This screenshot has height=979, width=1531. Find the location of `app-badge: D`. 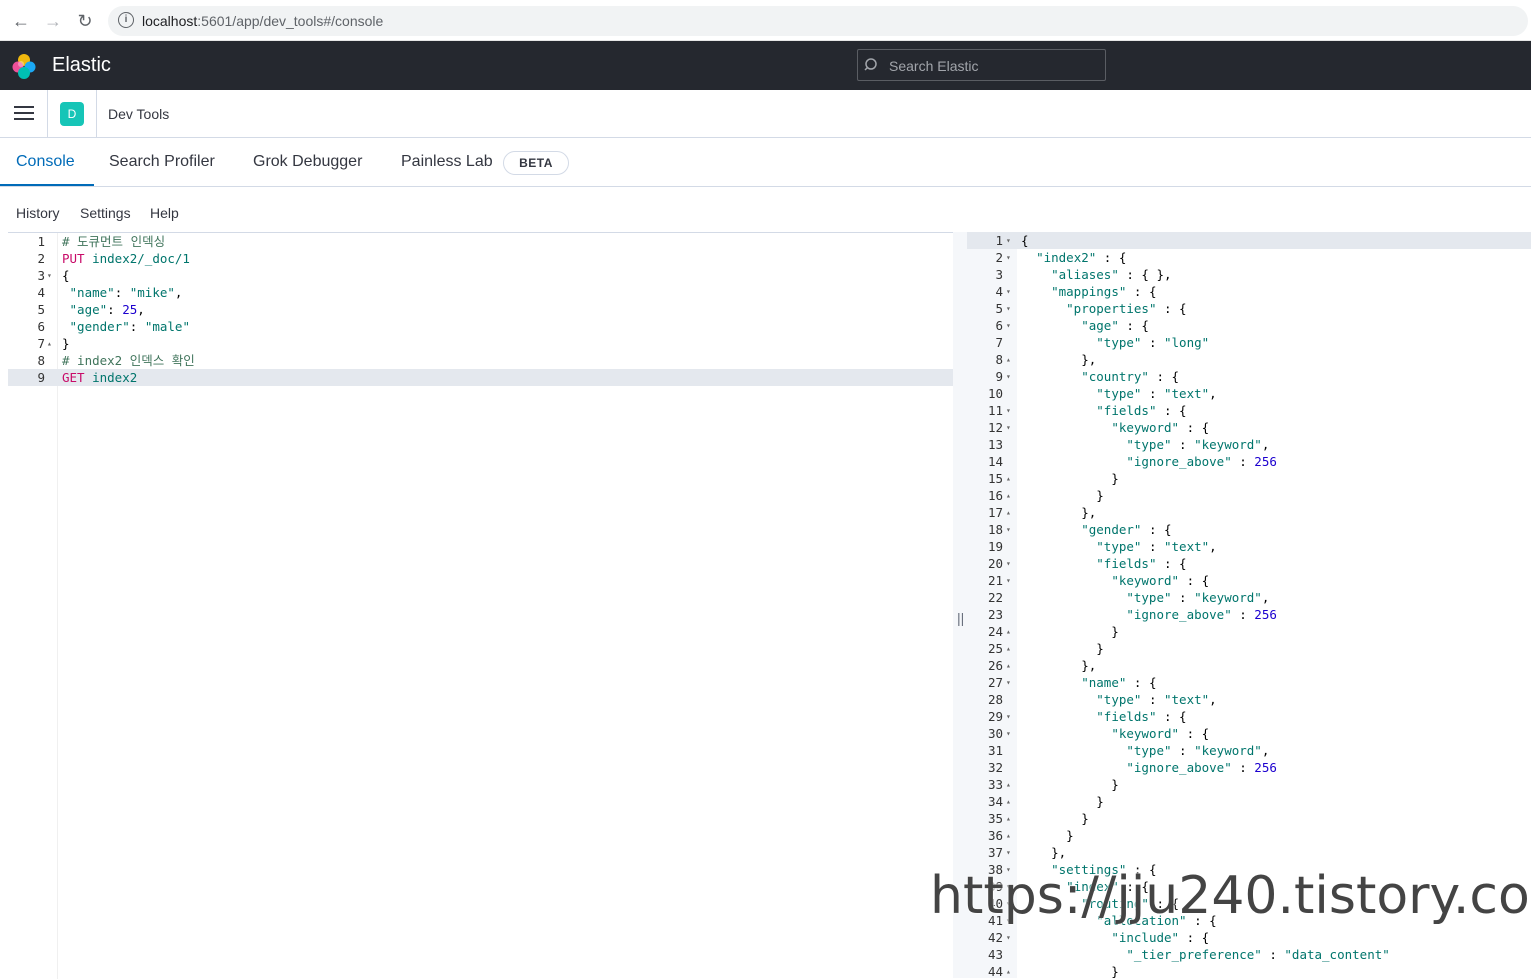

app-badge: D is located at coordinates (72, 114).